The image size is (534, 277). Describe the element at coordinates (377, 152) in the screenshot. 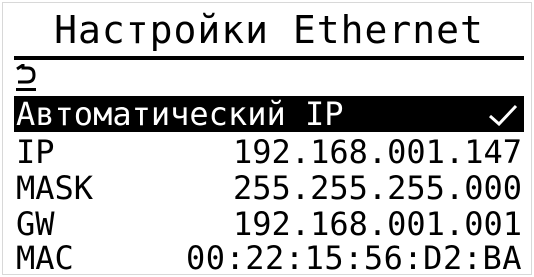

I see `ip-value: 192.168.001.147` at that location.